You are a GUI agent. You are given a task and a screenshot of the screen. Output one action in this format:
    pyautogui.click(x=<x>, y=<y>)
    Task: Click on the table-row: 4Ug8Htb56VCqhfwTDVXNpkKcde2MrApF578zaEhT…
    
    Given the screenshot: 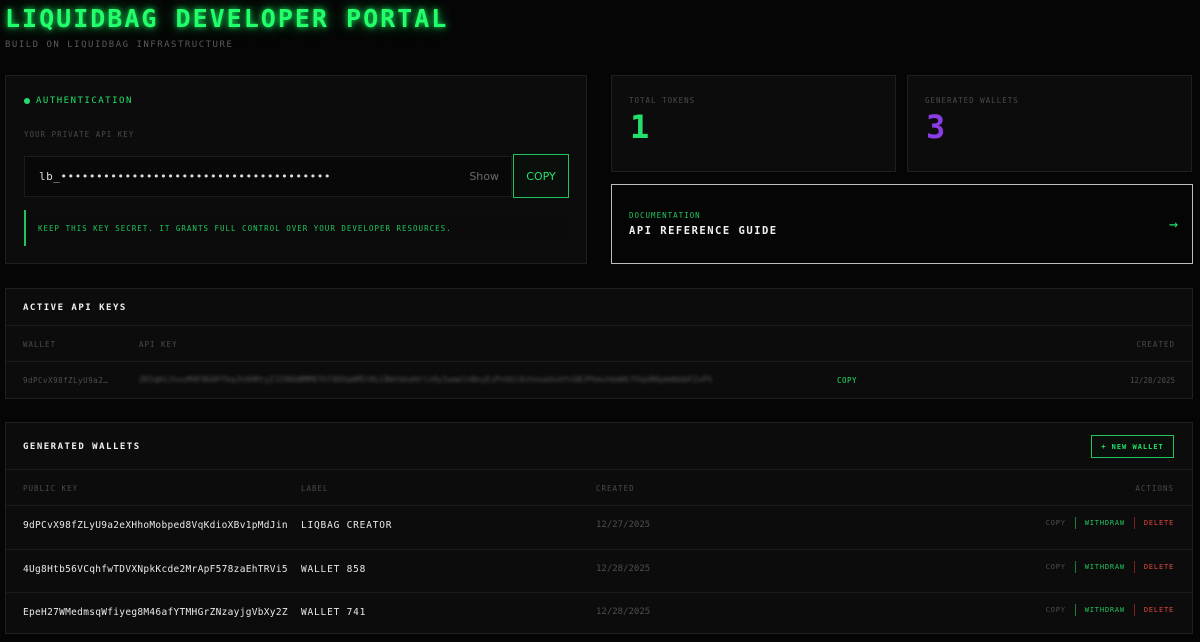 What is the action you would take?
    pyautogui.click(x=599, y=570)
    